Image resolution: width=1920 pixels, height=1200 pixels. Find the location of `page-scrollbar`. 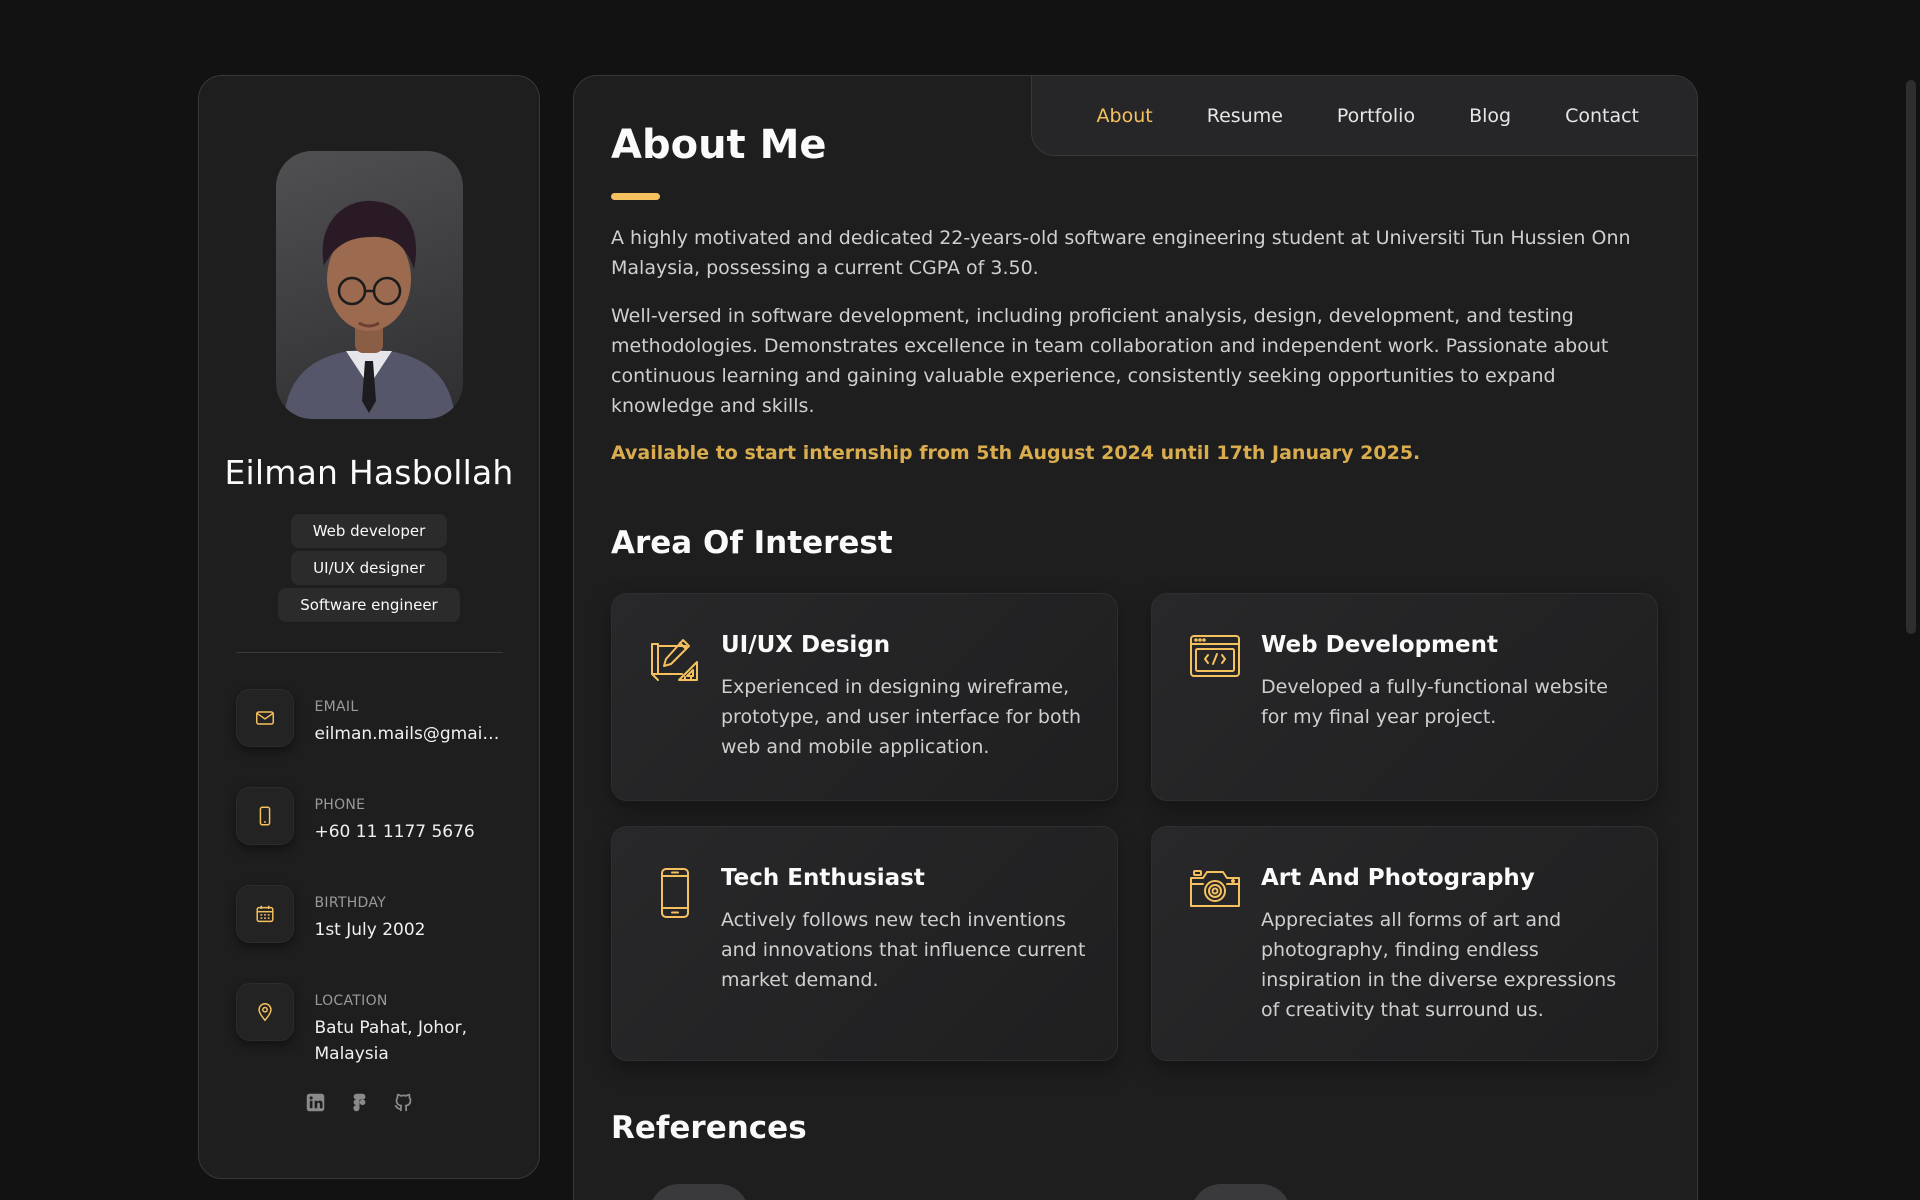

page-scrollbar is located at coordinates (1911, 600).